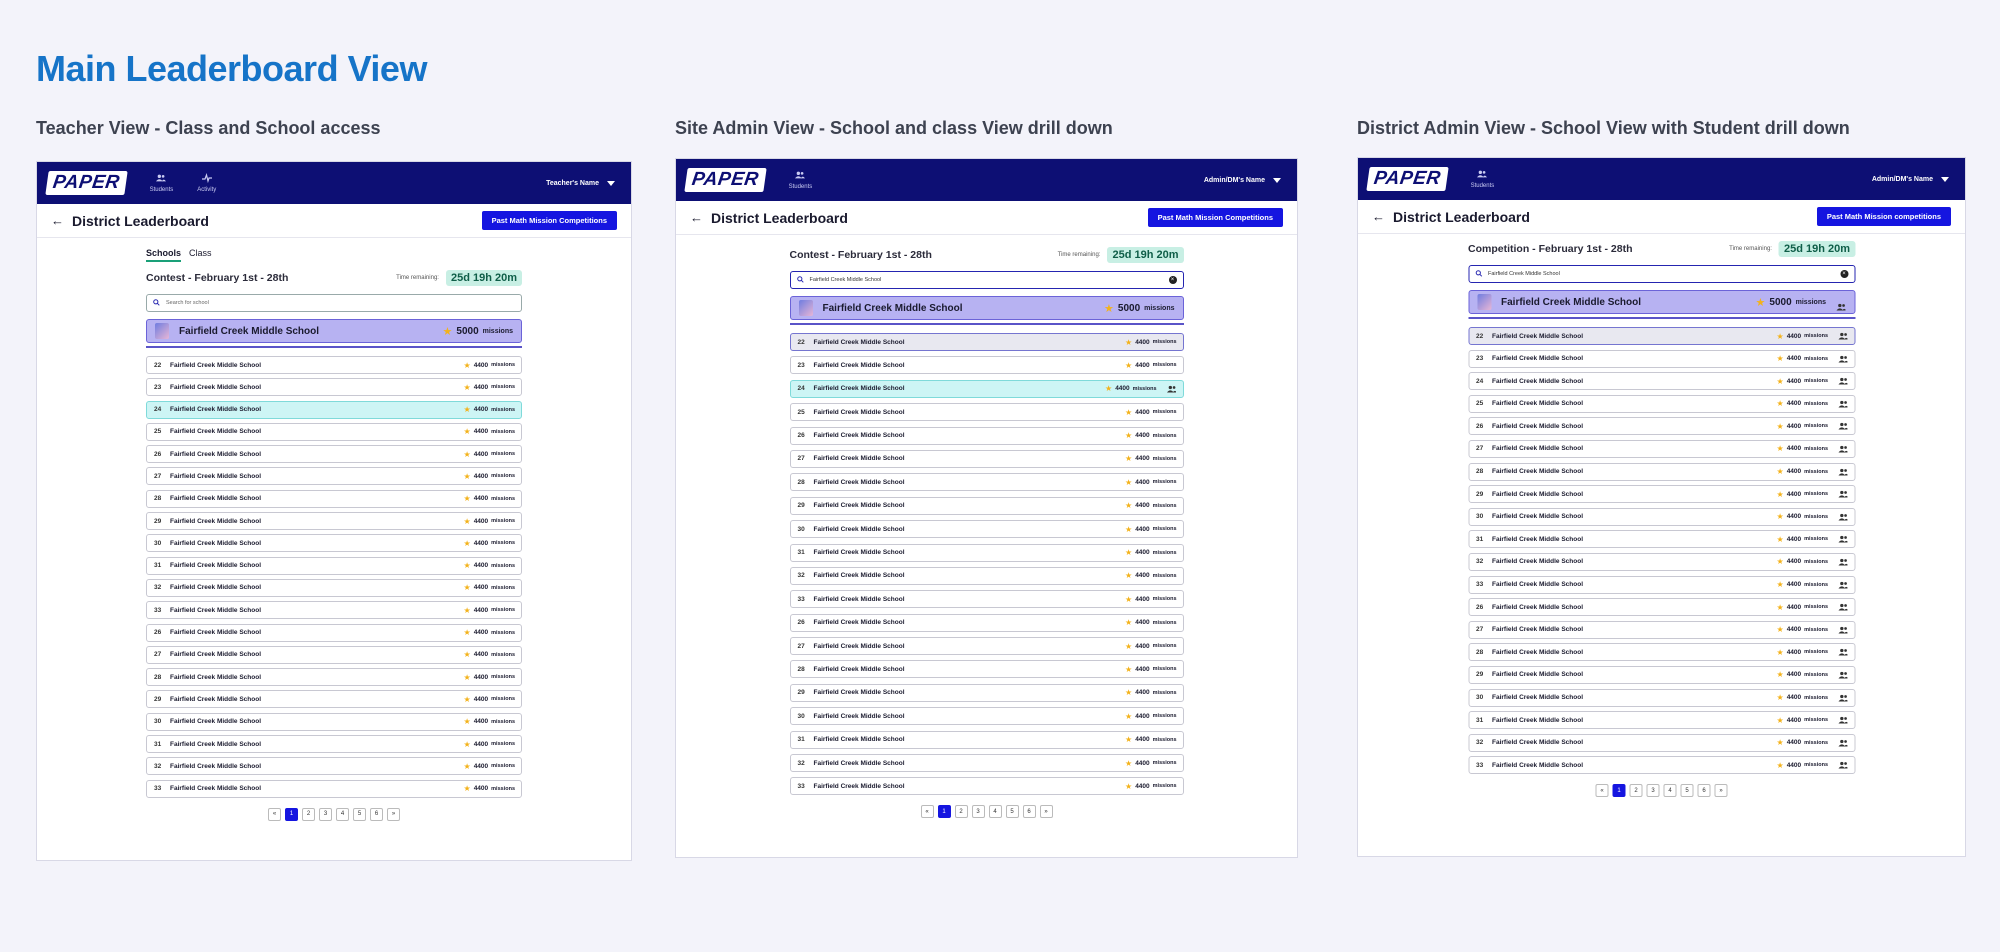 The width and height of the screenshot is (2000, 952). Describe the element at coordinates (800, 180) in the screenshot. I see `nav-students: Students` at that location.